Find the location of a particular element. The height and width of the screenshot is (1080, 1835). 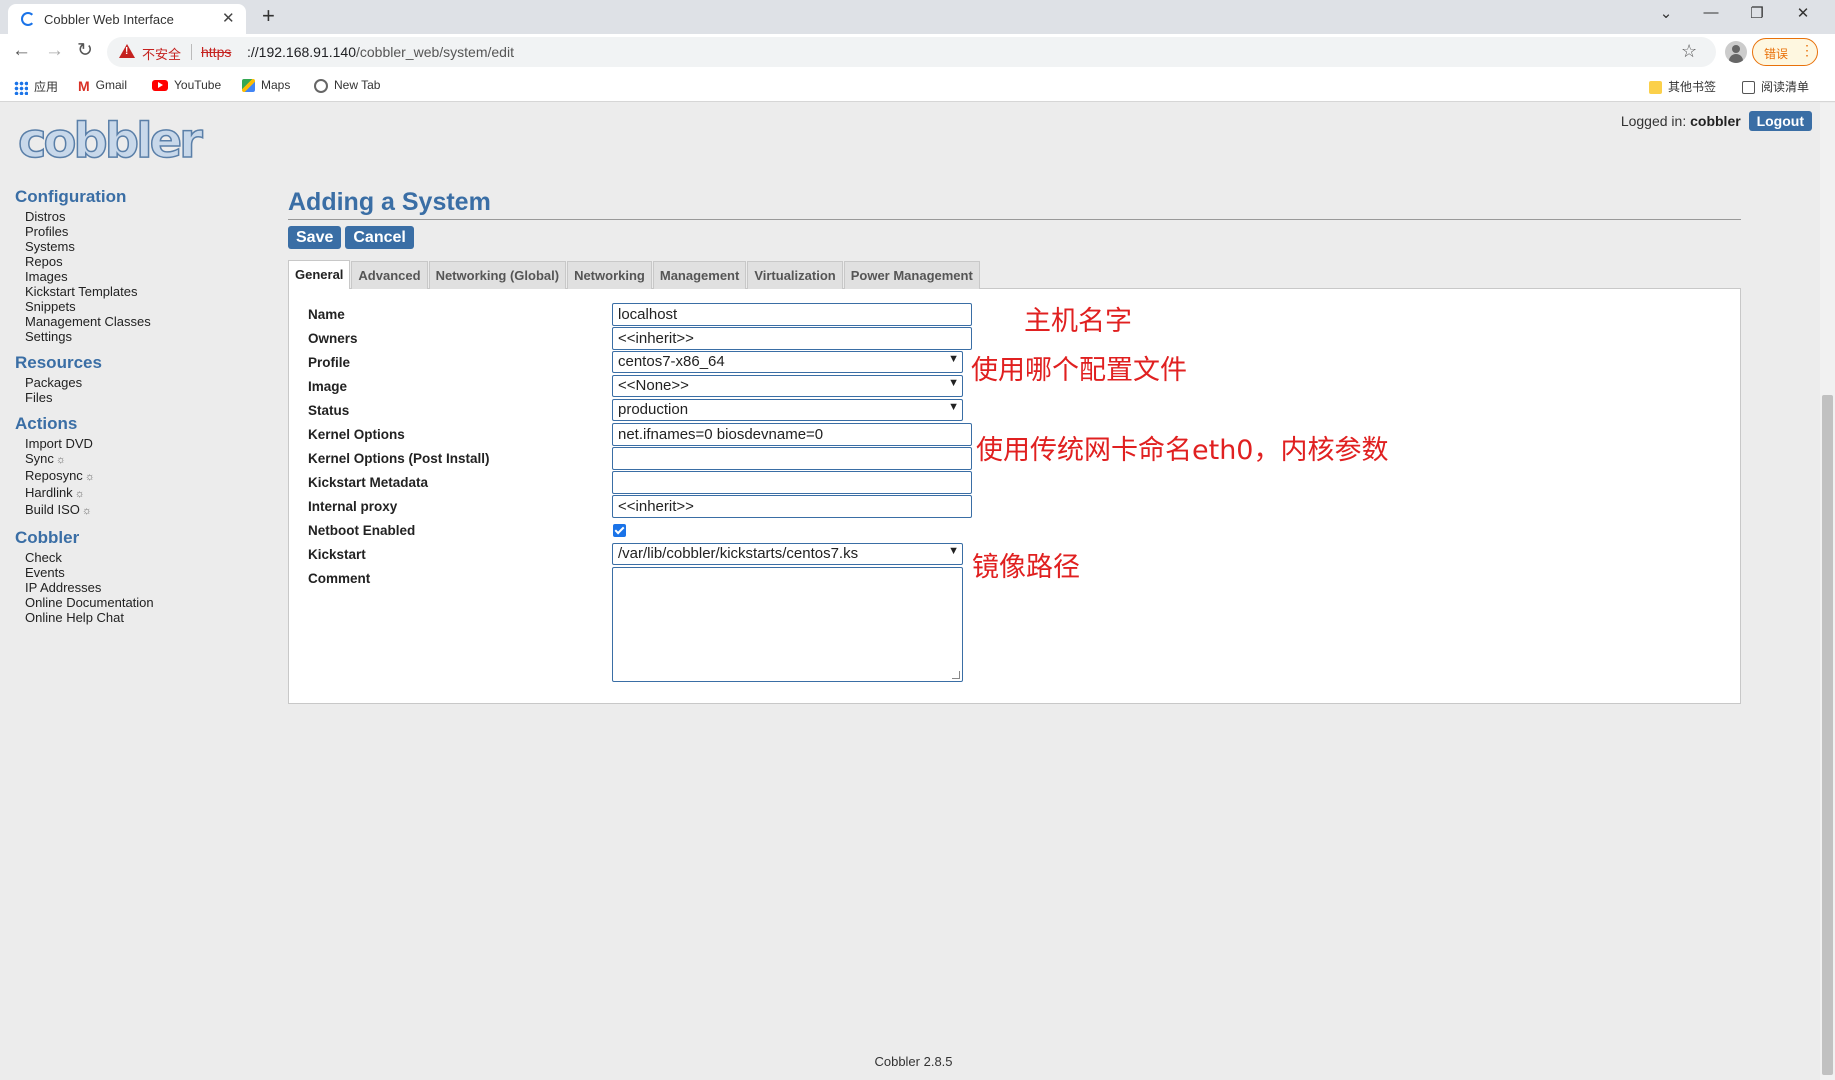

profile-select-value: centos7-x86_64 is located at coordinates (671, 361).